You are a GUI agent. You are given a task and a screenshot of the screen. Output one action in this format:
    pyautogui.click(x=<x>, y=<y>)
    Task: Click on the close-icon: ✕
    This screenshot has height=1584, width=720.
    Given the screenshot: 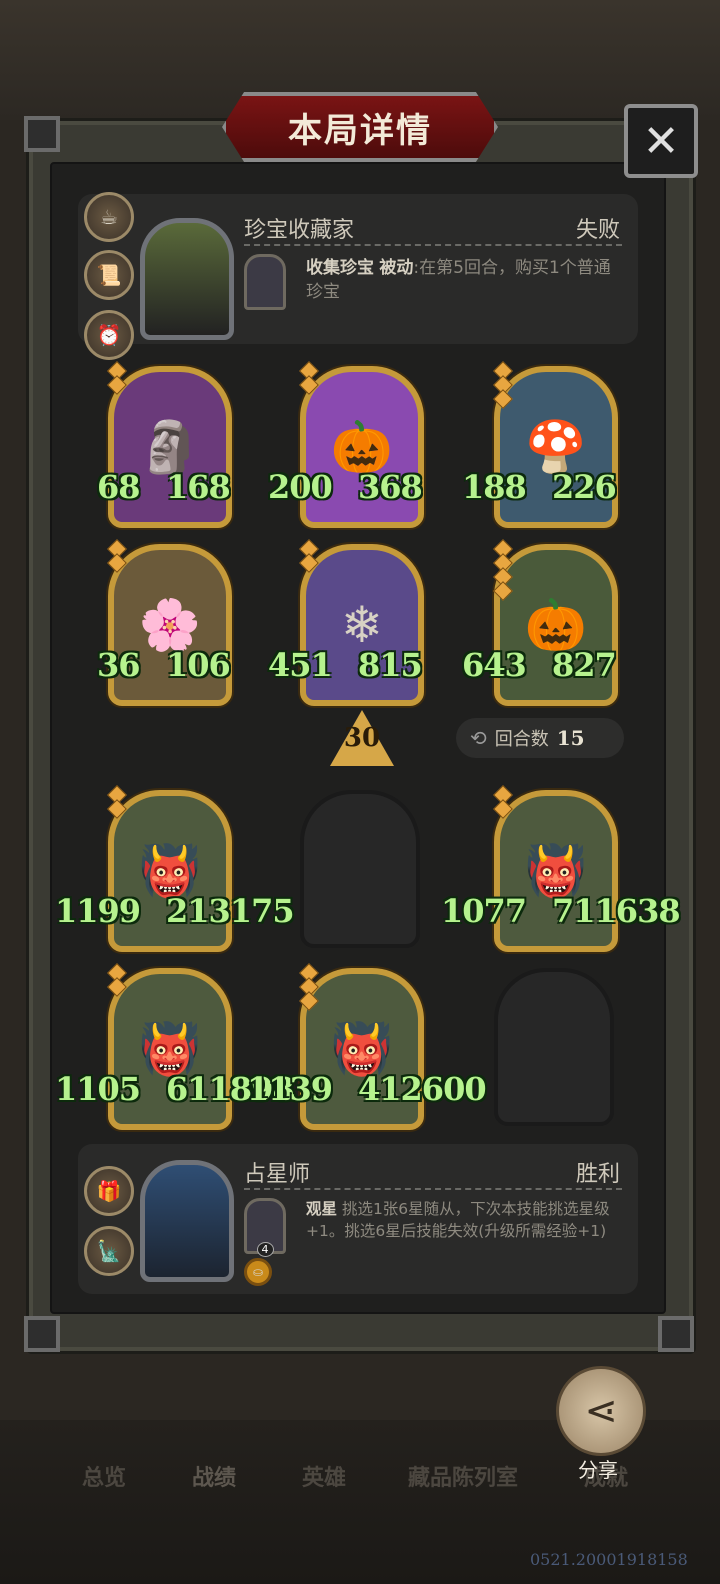 What is the action you would take?
    pyautogui.click(x=661, y=141)
    